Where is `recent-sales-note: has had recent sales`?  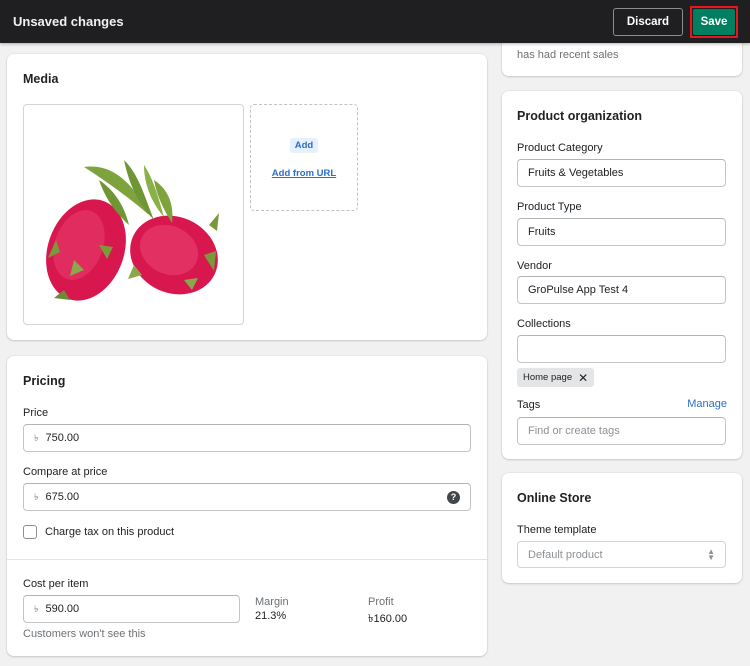
recent-sales-note: has had recent sales is located at coordinates (568, 55).